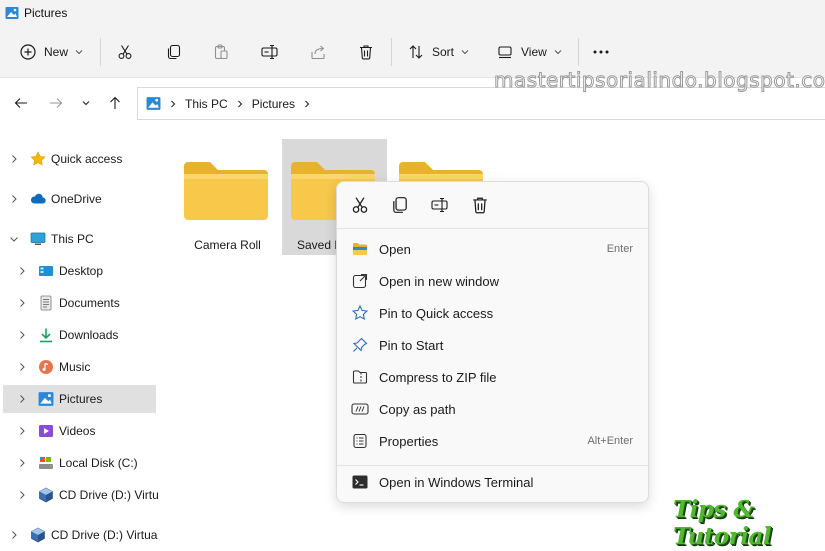  What do you see at coordinates (28, 52) in the screenshot?
I see `new-icon` at bounding box center [28, 52].